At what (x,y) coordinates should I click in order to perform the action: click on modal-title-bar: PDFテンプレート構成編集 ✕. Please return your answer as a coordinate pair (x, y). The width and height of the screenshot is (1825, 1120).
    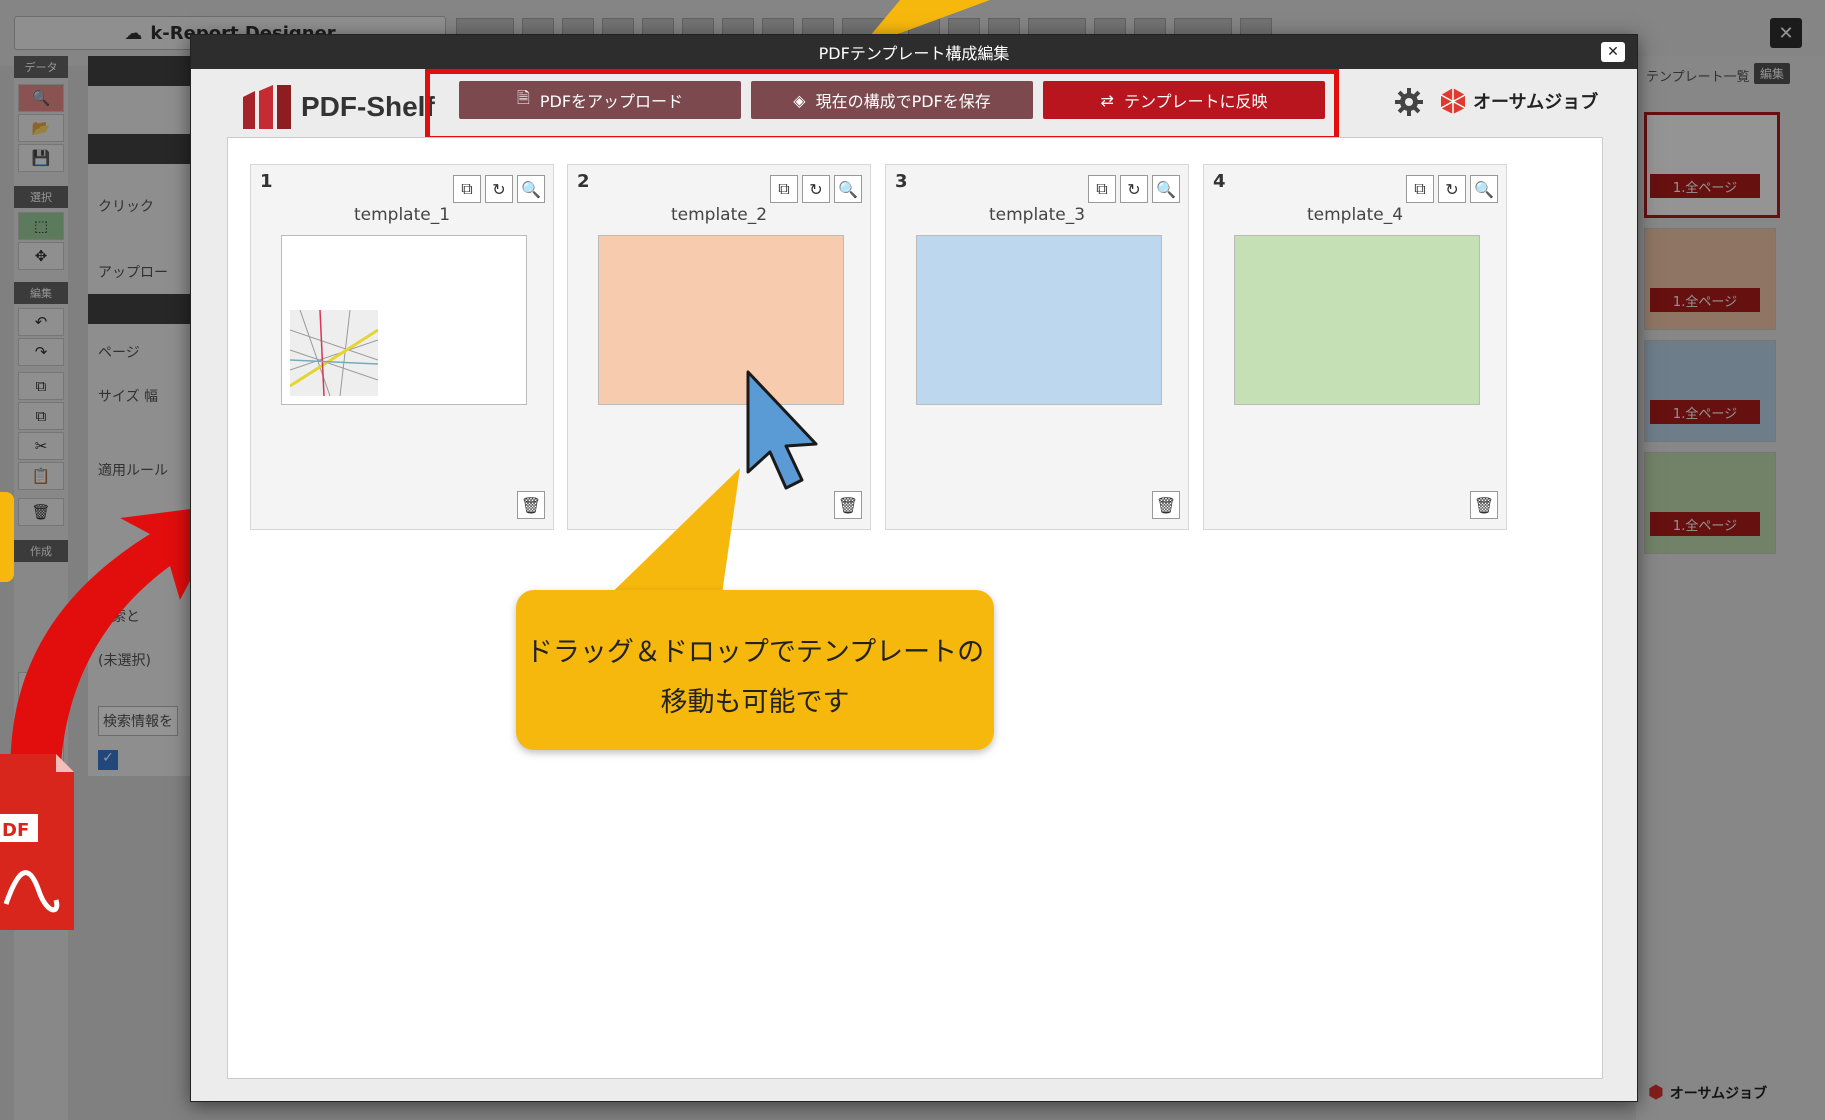
    Looking at the image, I should click on (914, 52).